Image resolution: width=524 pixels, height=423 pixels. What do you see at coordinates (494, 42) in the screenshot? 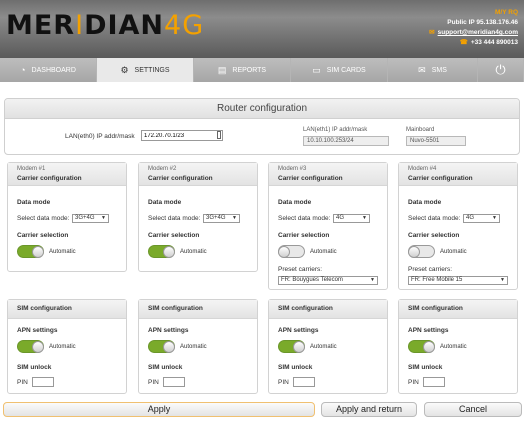
I see `support-phone: +33 444 890013` at bounding box center [494, 42].